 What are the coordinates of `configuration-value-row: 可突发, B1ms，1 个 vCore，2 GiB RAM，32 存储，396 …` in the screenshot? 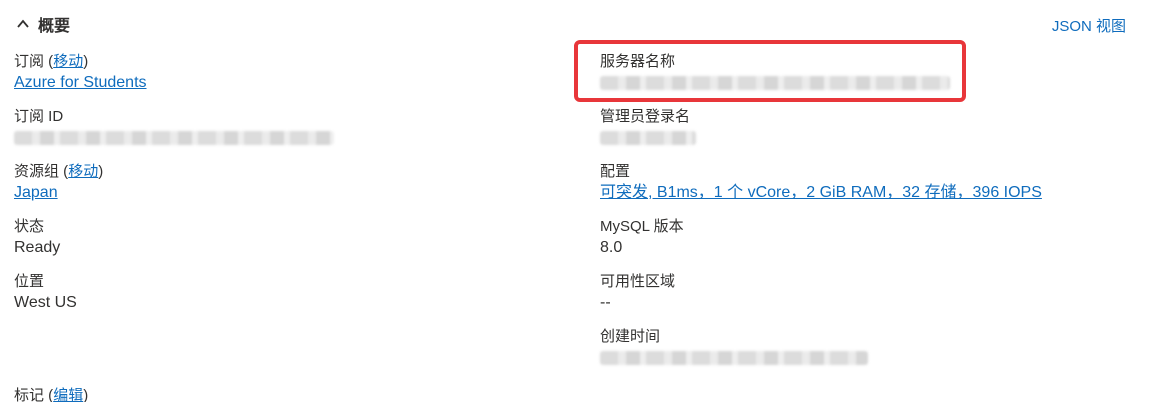 It's located at (821, 193).